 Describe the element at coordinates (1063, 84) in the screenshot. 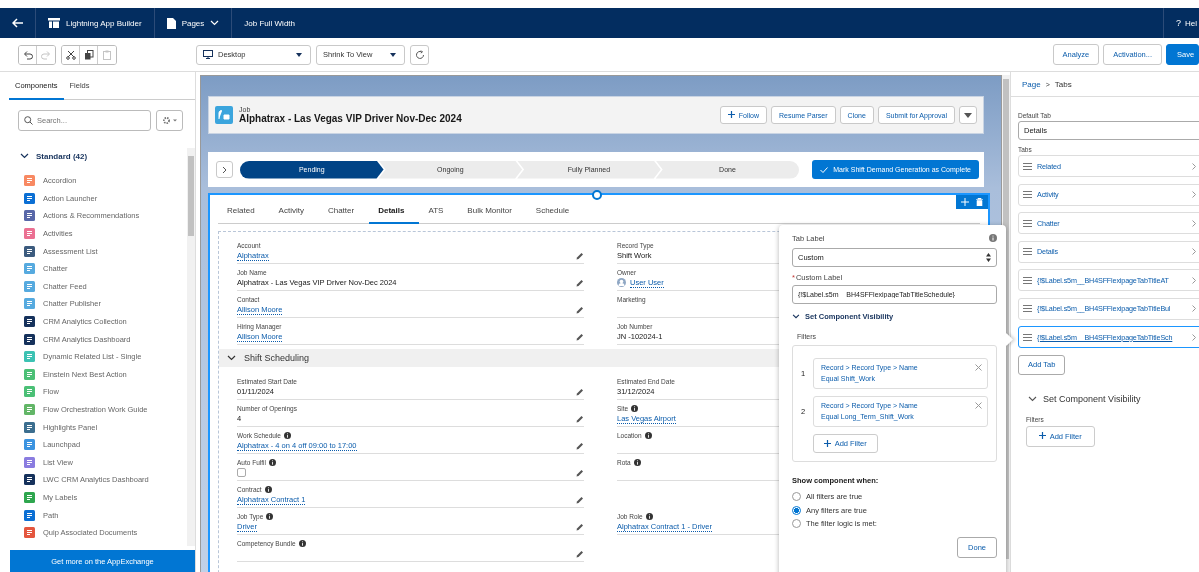

I see `breadcrumb-current: Tabs` at that location.